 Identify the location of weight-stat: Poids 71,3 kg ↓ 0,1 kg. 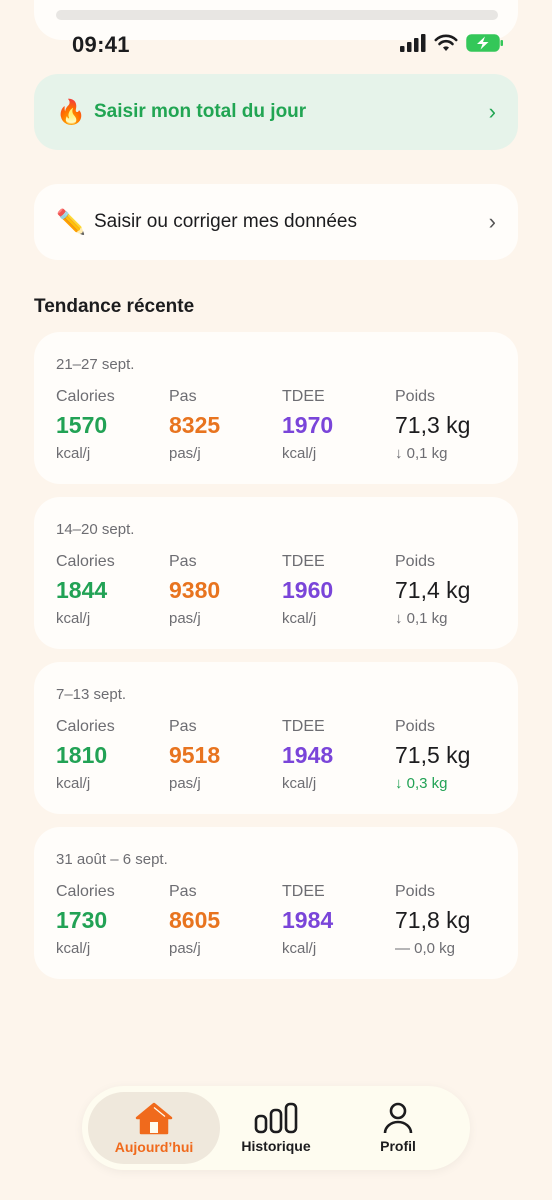
(450, 425).